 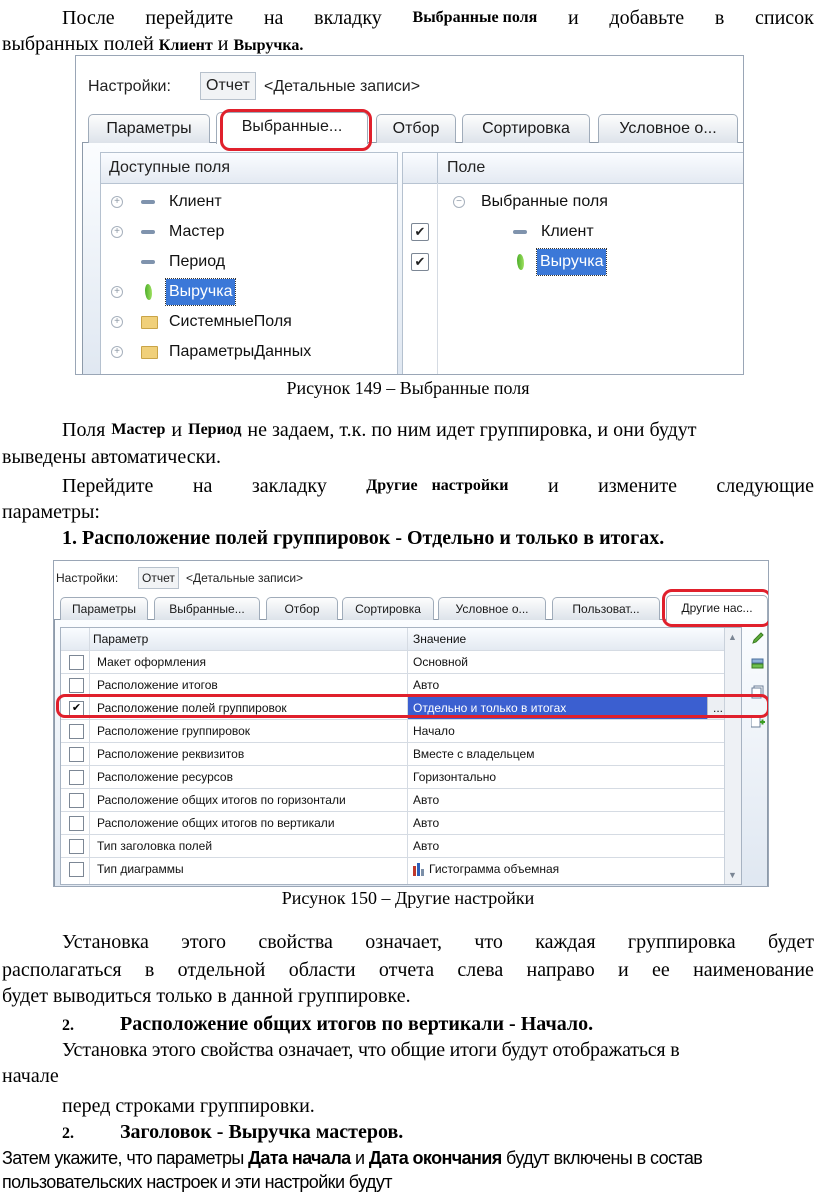 I want to click on chart-icon, so click(x=419, y=869).